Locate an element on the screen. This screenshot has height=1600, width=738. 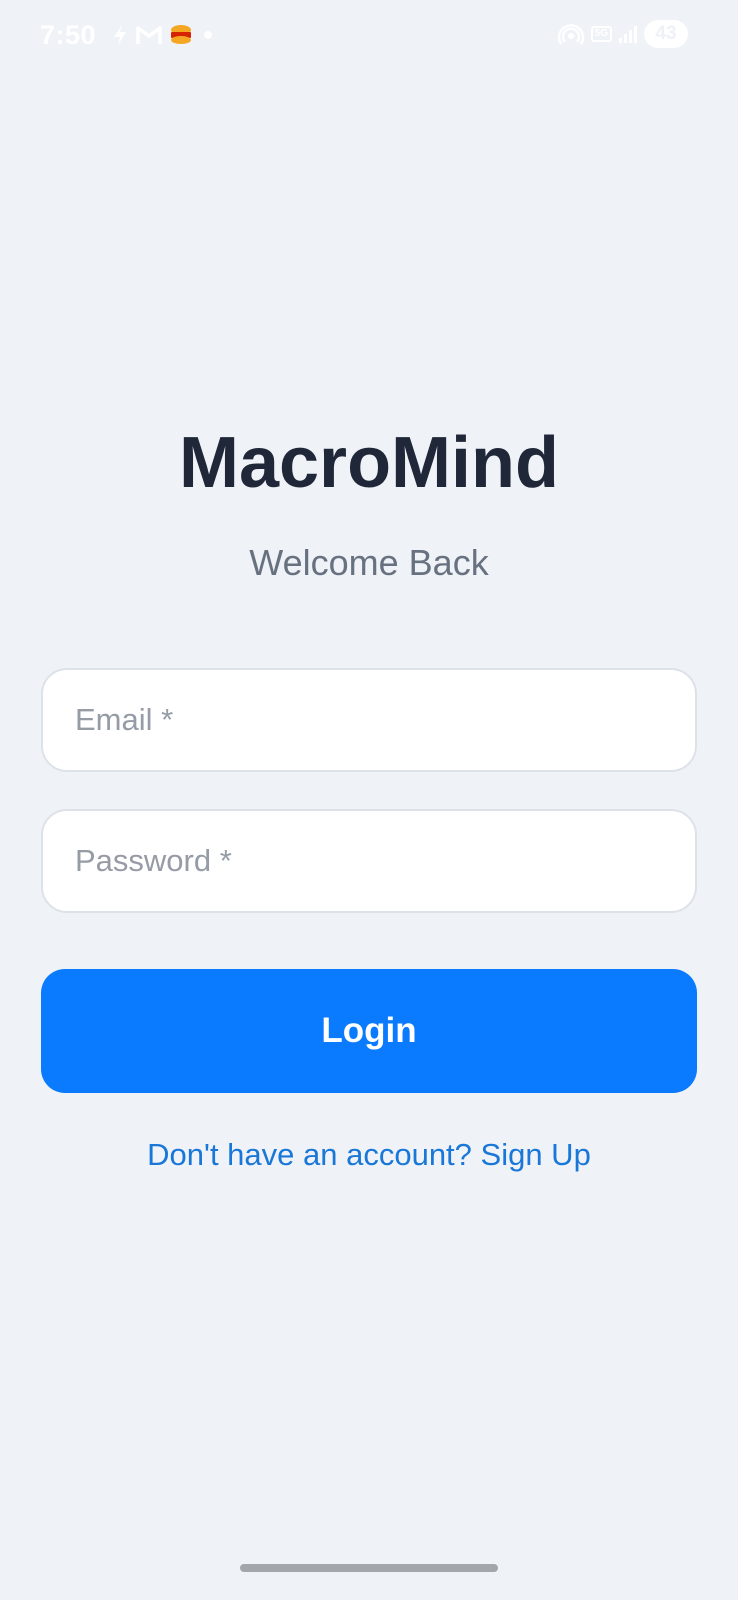
bolt-icon is located at coordinates (120, 35).